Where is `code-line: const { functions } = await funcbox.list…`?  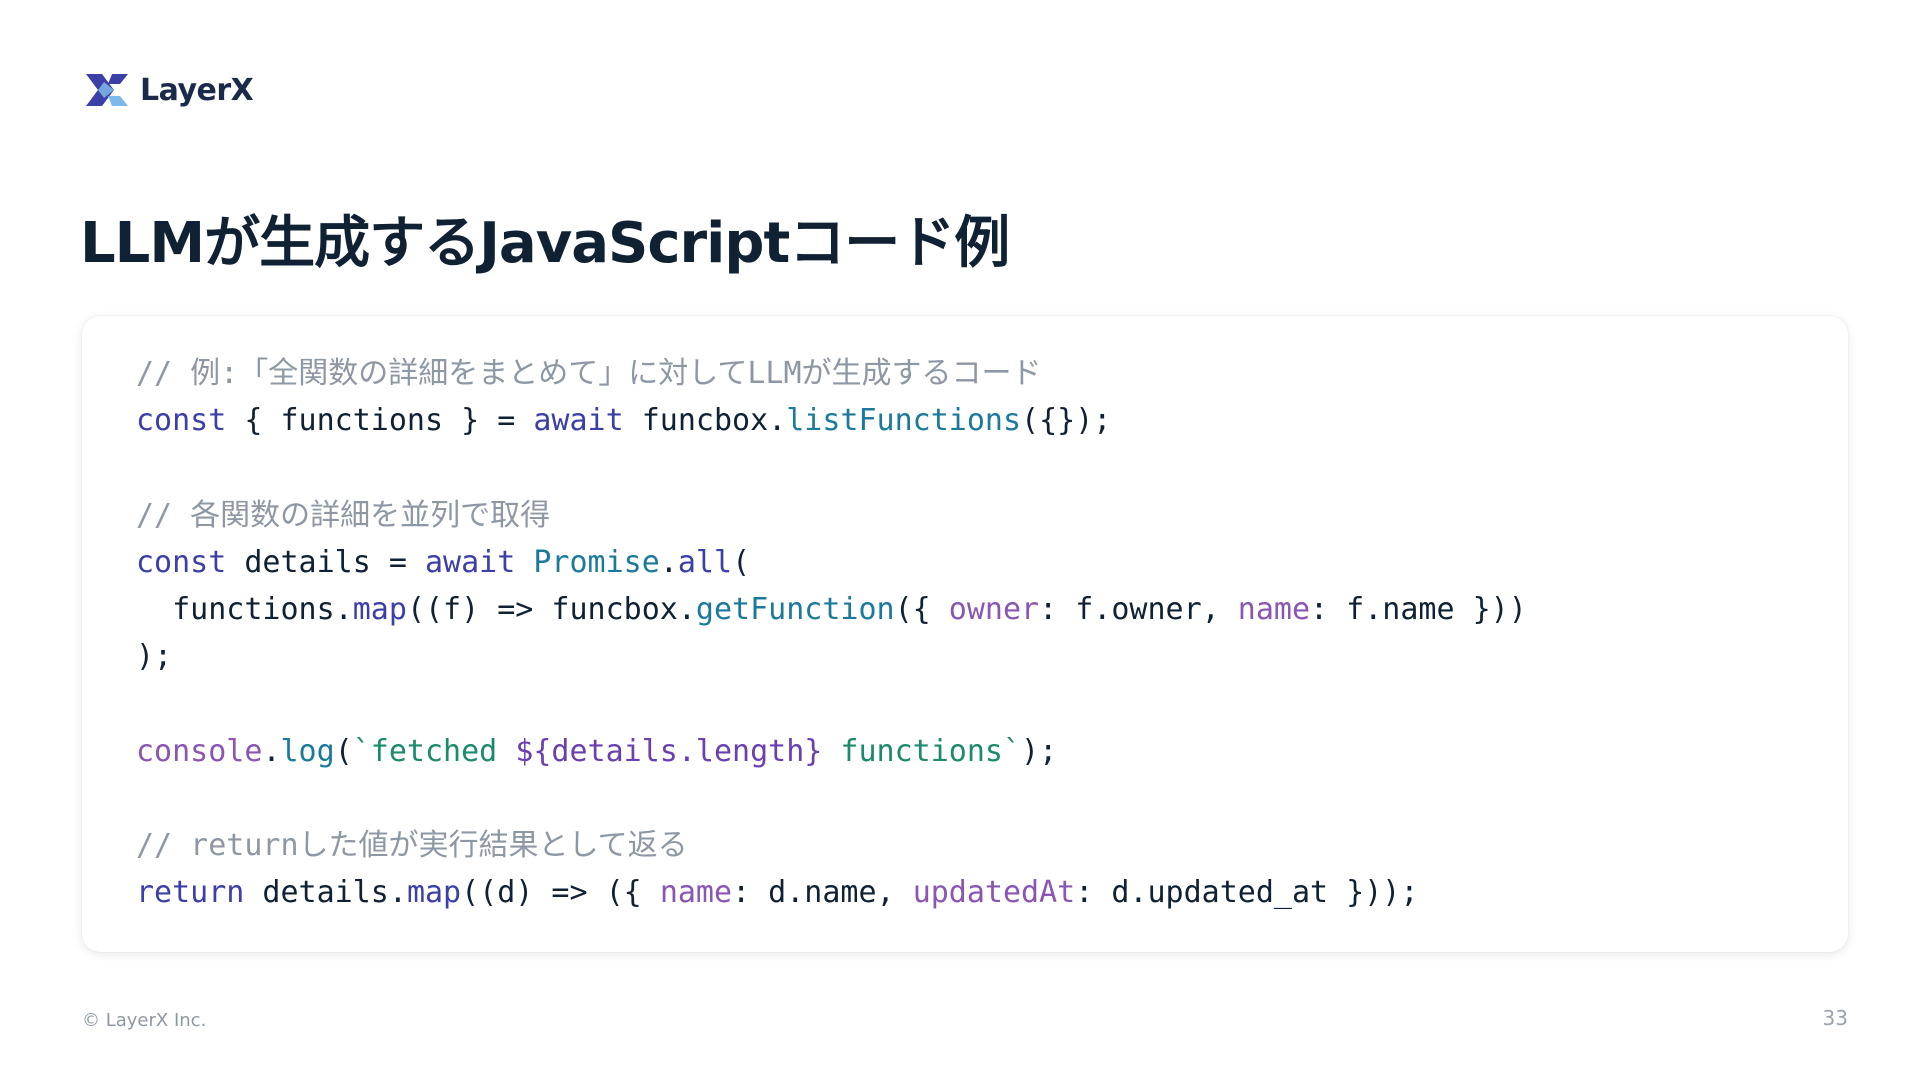 code-line: const { functions } = await funcbox.list… is located at coordinates (831, 420).